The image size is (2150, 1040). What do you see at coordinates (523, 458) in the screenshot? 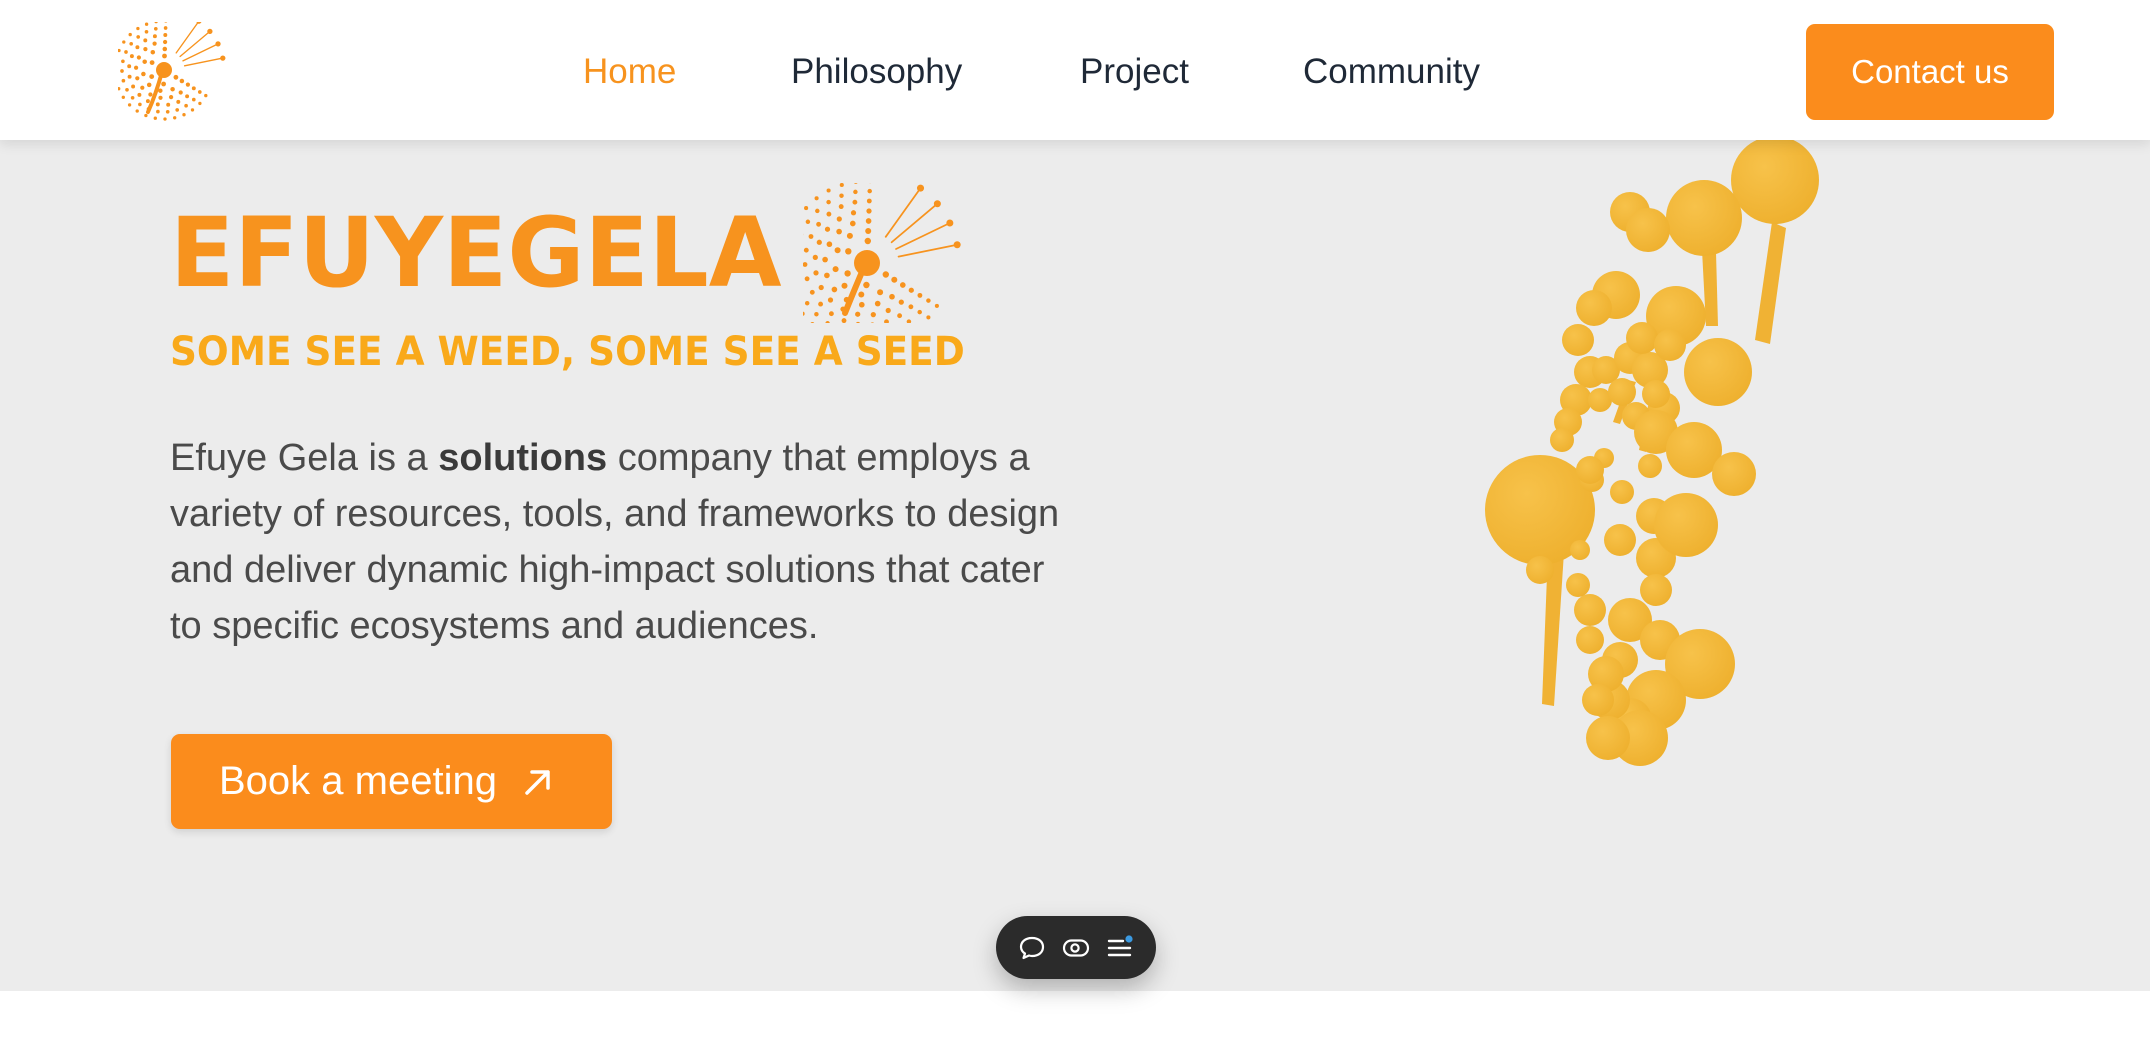
I see `description-highlight: solutions` at bounding box center [523, 458].